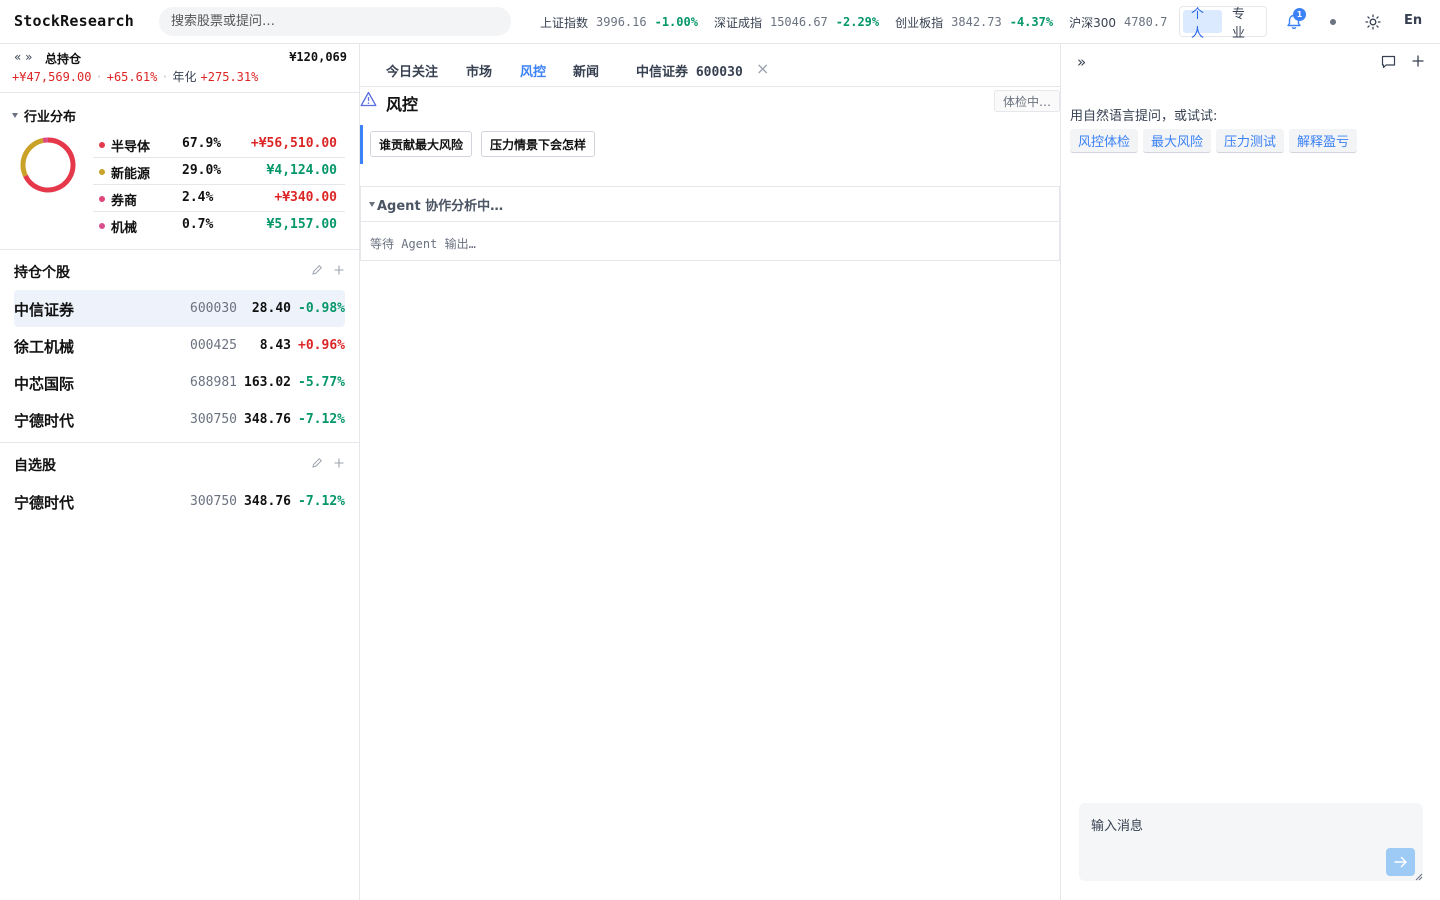  I want to click on watchlist-row: 宁德时代 300750 348.76 -7.12%, so click(179, 501).